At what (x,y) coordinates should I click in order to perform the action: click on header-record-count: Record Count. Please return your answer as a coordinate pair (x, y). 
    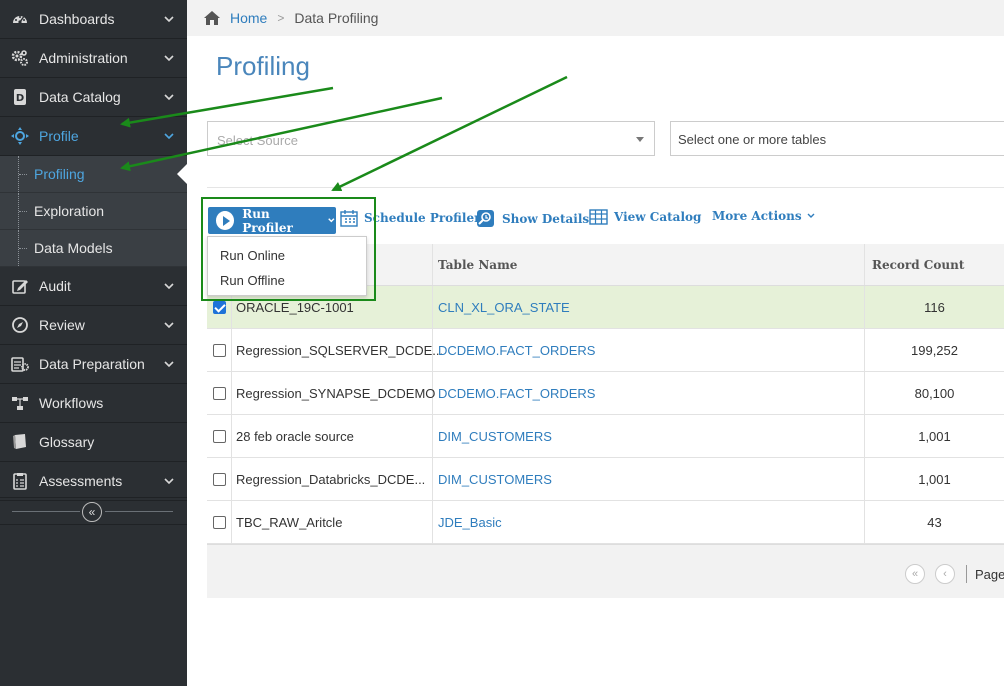
    Looking at the image, I should click on (934, 264).